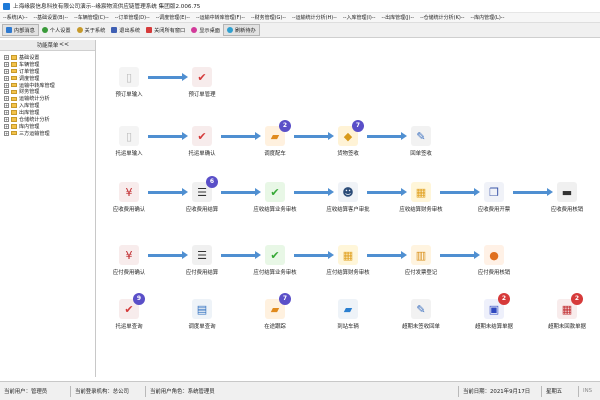 The height and width of the screenshot is (400, 600). Describe the element at coordinates (421, 268) in the screenshot. I see `flow-node-yingfu-fapiao: ▥ 应付发票登记` at that location.